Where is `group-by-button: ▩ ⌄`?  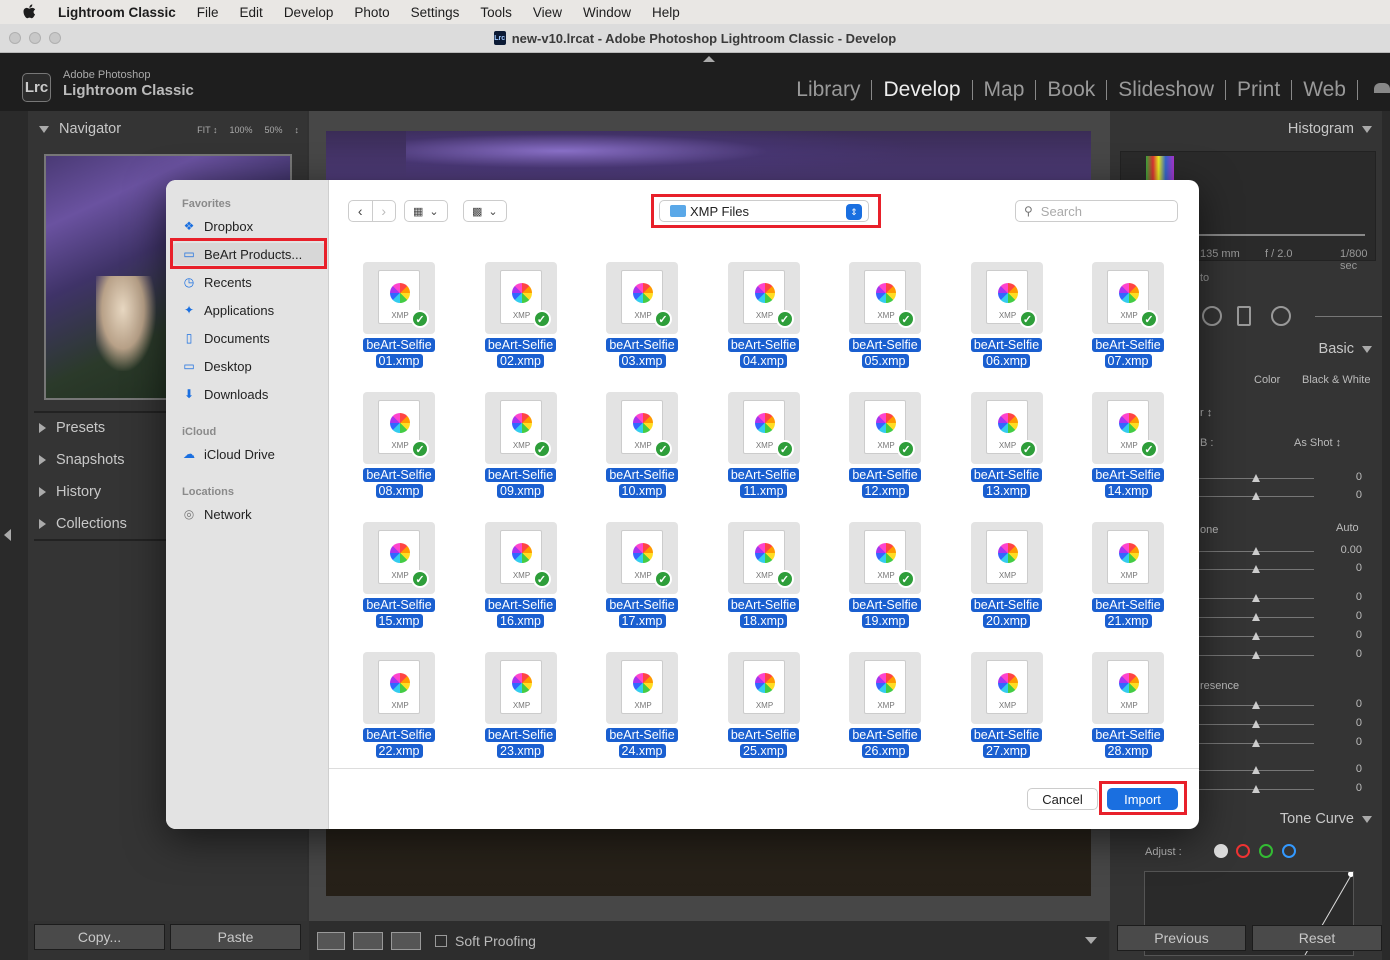 group-by-button: ▩ ⌄ is located at coordinates (485, 211).